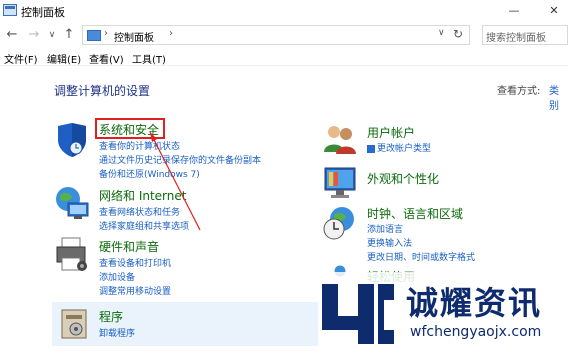 This screenshot has width=568, height=355. What do you see at coordinates (474, 303) in the screenshot?
I see `watermark-brand: 诚耀资讯` at bounding box center [474, 303].